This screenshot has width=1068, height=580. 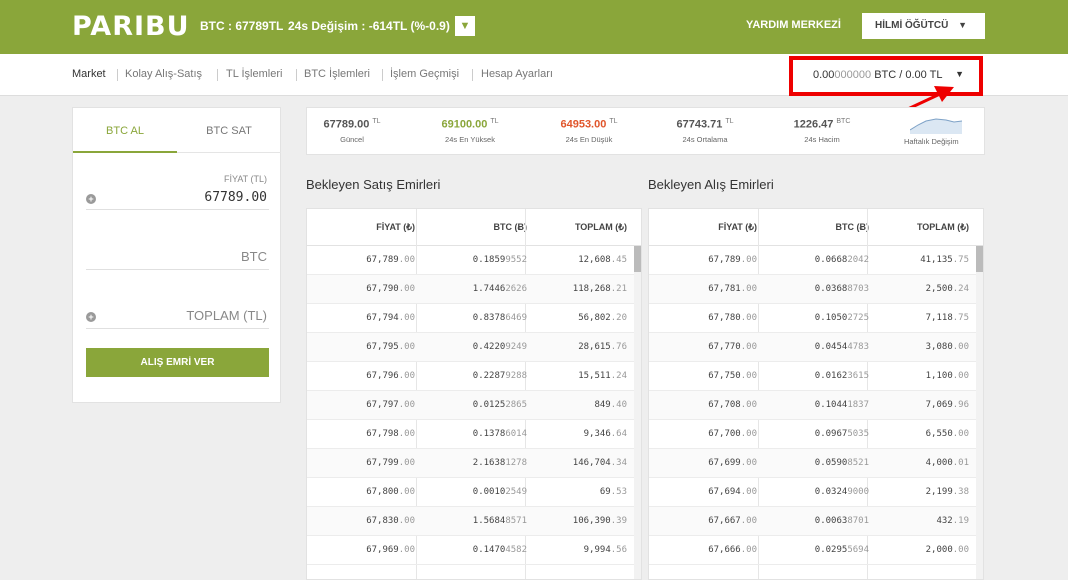 I want to click on paribu-logo: PARIBU, so click(x=131, y=26).